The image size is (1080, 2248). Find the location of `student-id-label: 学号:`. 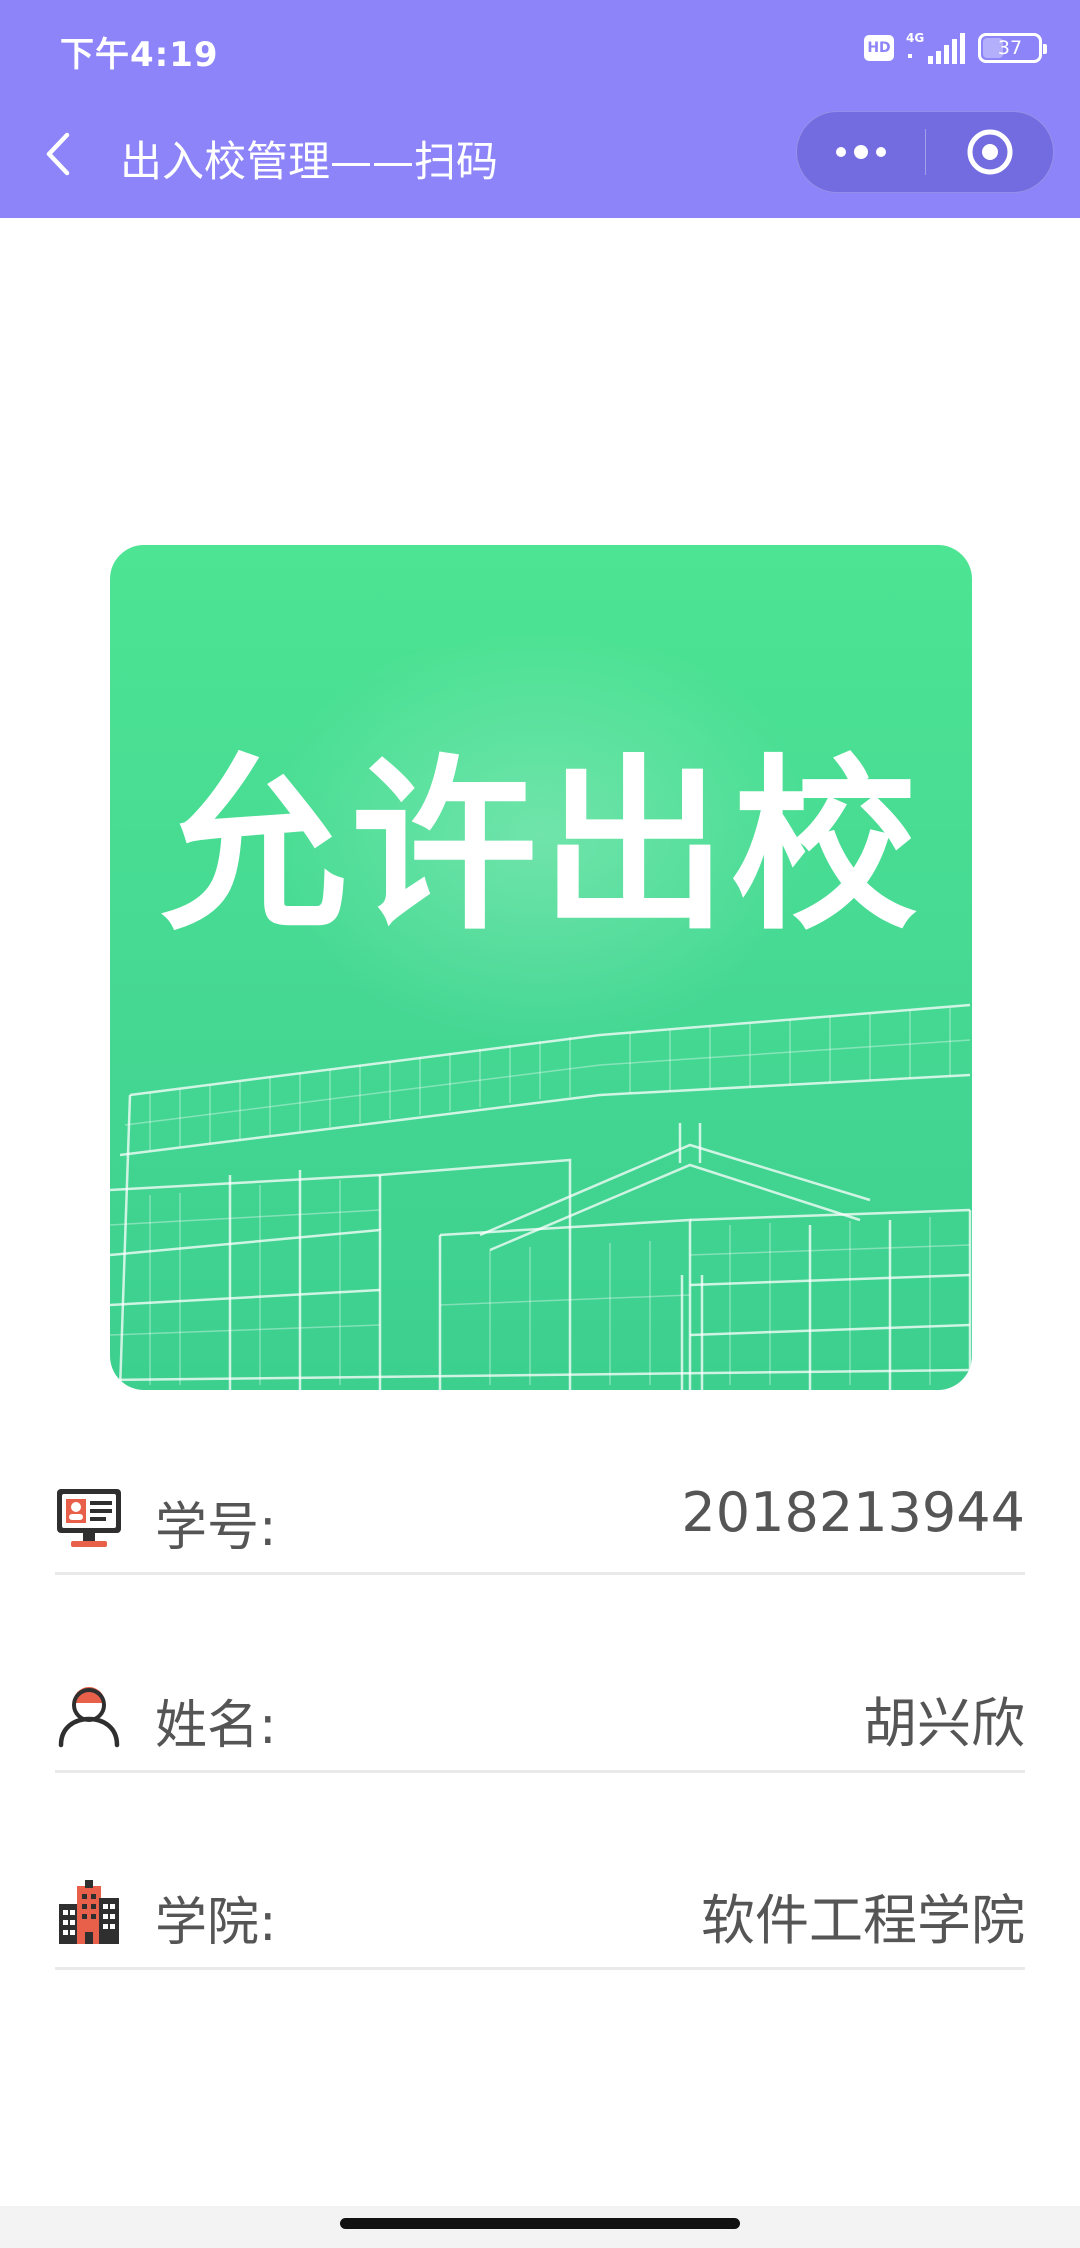

student-id-label: 学号: is located at coordinates (216, 1528).